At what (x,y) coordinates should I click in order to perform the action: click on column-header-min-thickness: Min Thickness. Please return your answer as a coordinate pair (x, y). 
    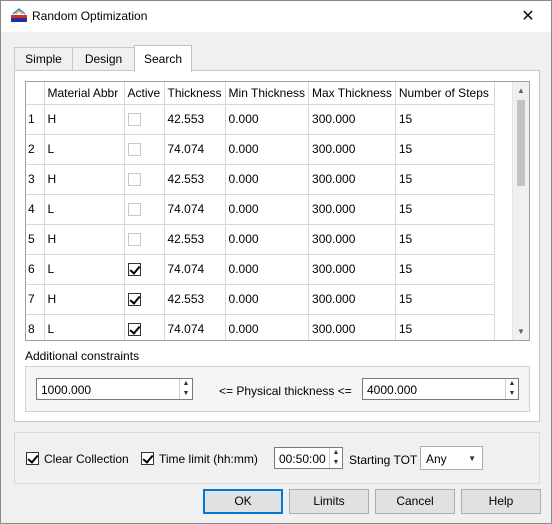
    Looking at the image, I should click on (267, 93).